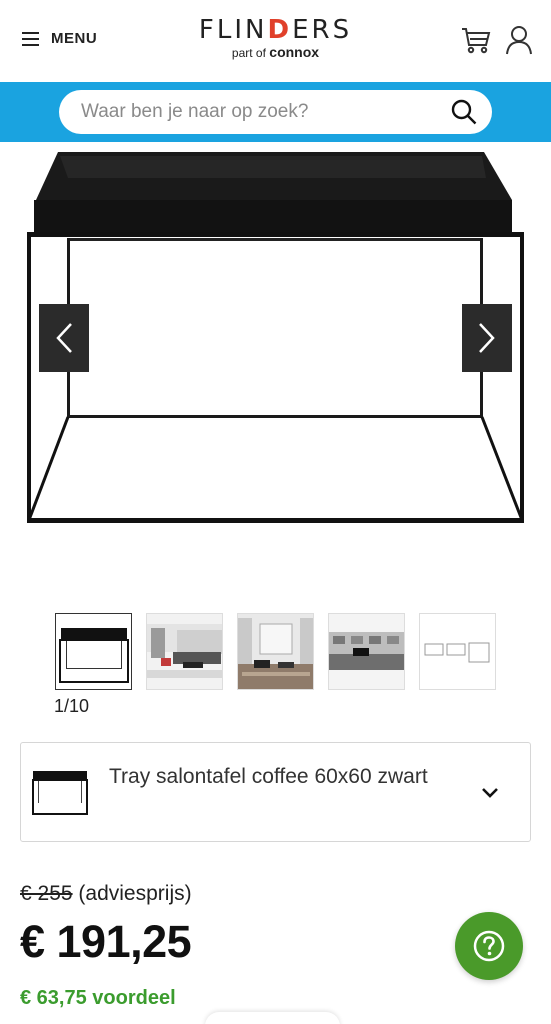 This screenshot has height=1024, width=551. I want to click on recommended-price: € 255 (adviesprijs), so click(106, 894).